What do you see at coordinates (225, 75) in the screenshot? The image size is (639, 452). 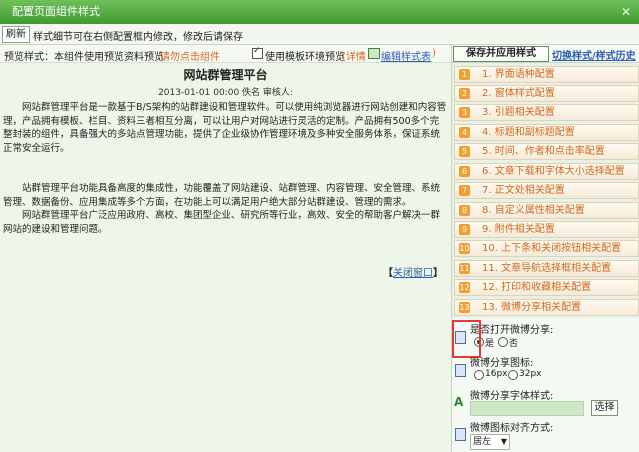 I see `article-title: 网站群管理平台` at bounding box center [225, 75].